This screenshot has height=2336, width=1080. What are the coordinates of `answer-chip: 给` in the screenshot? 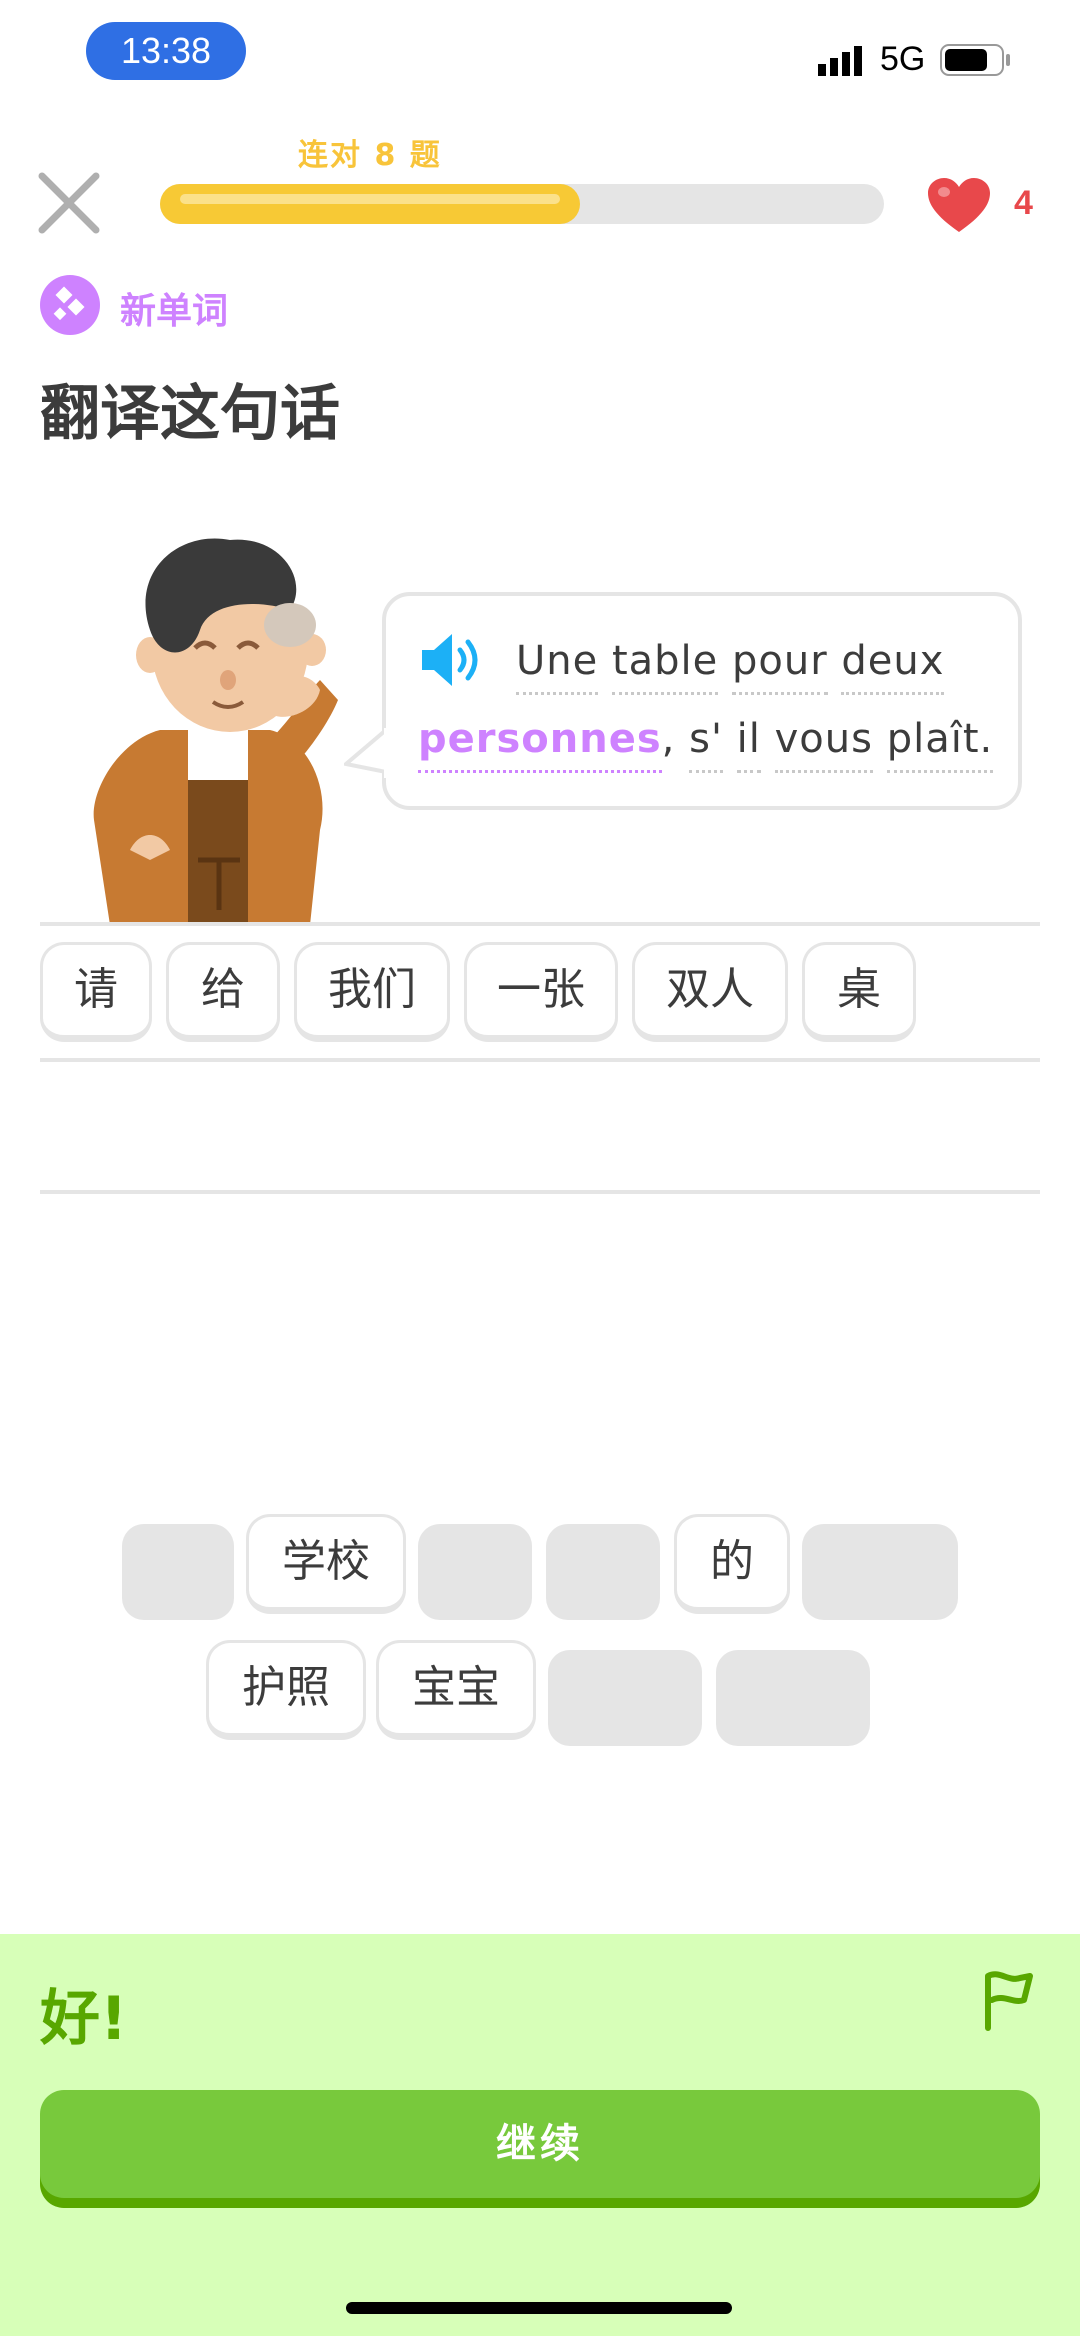 It's located at (223, 992).